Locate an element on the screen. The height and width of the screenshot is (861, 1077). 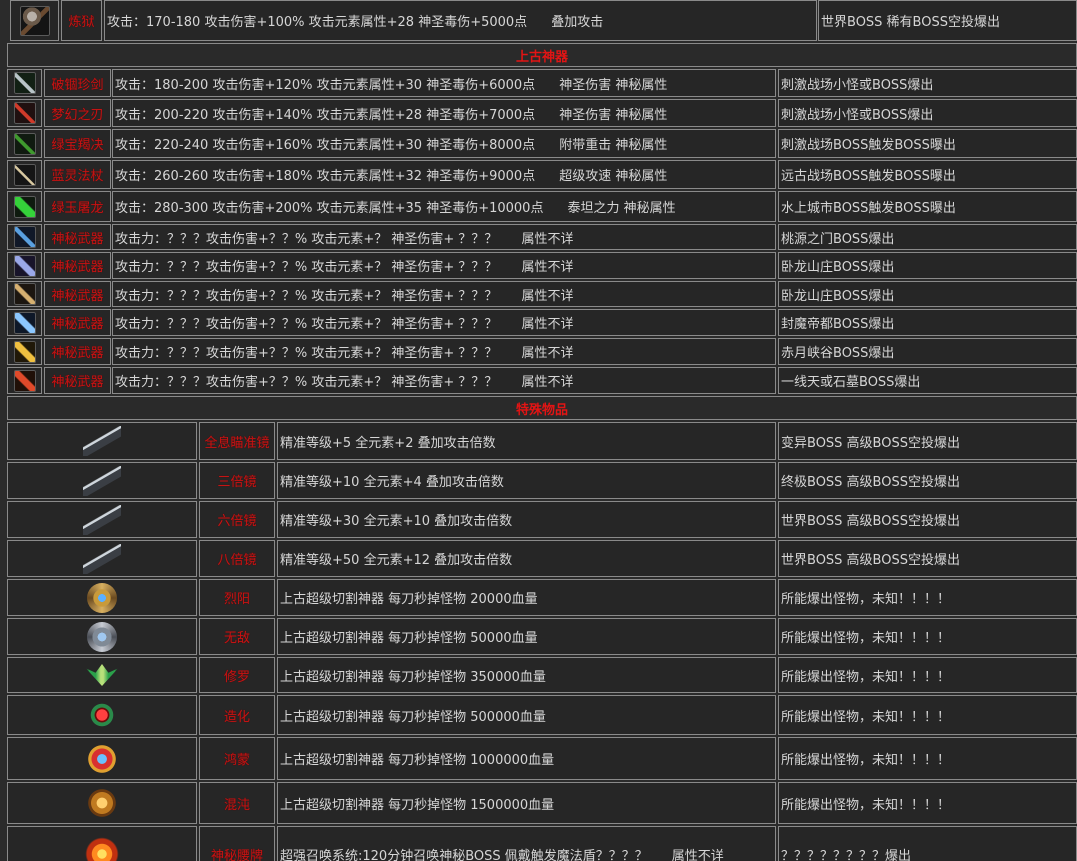
winged-emblem-icon is located at coordinates (102, 758).